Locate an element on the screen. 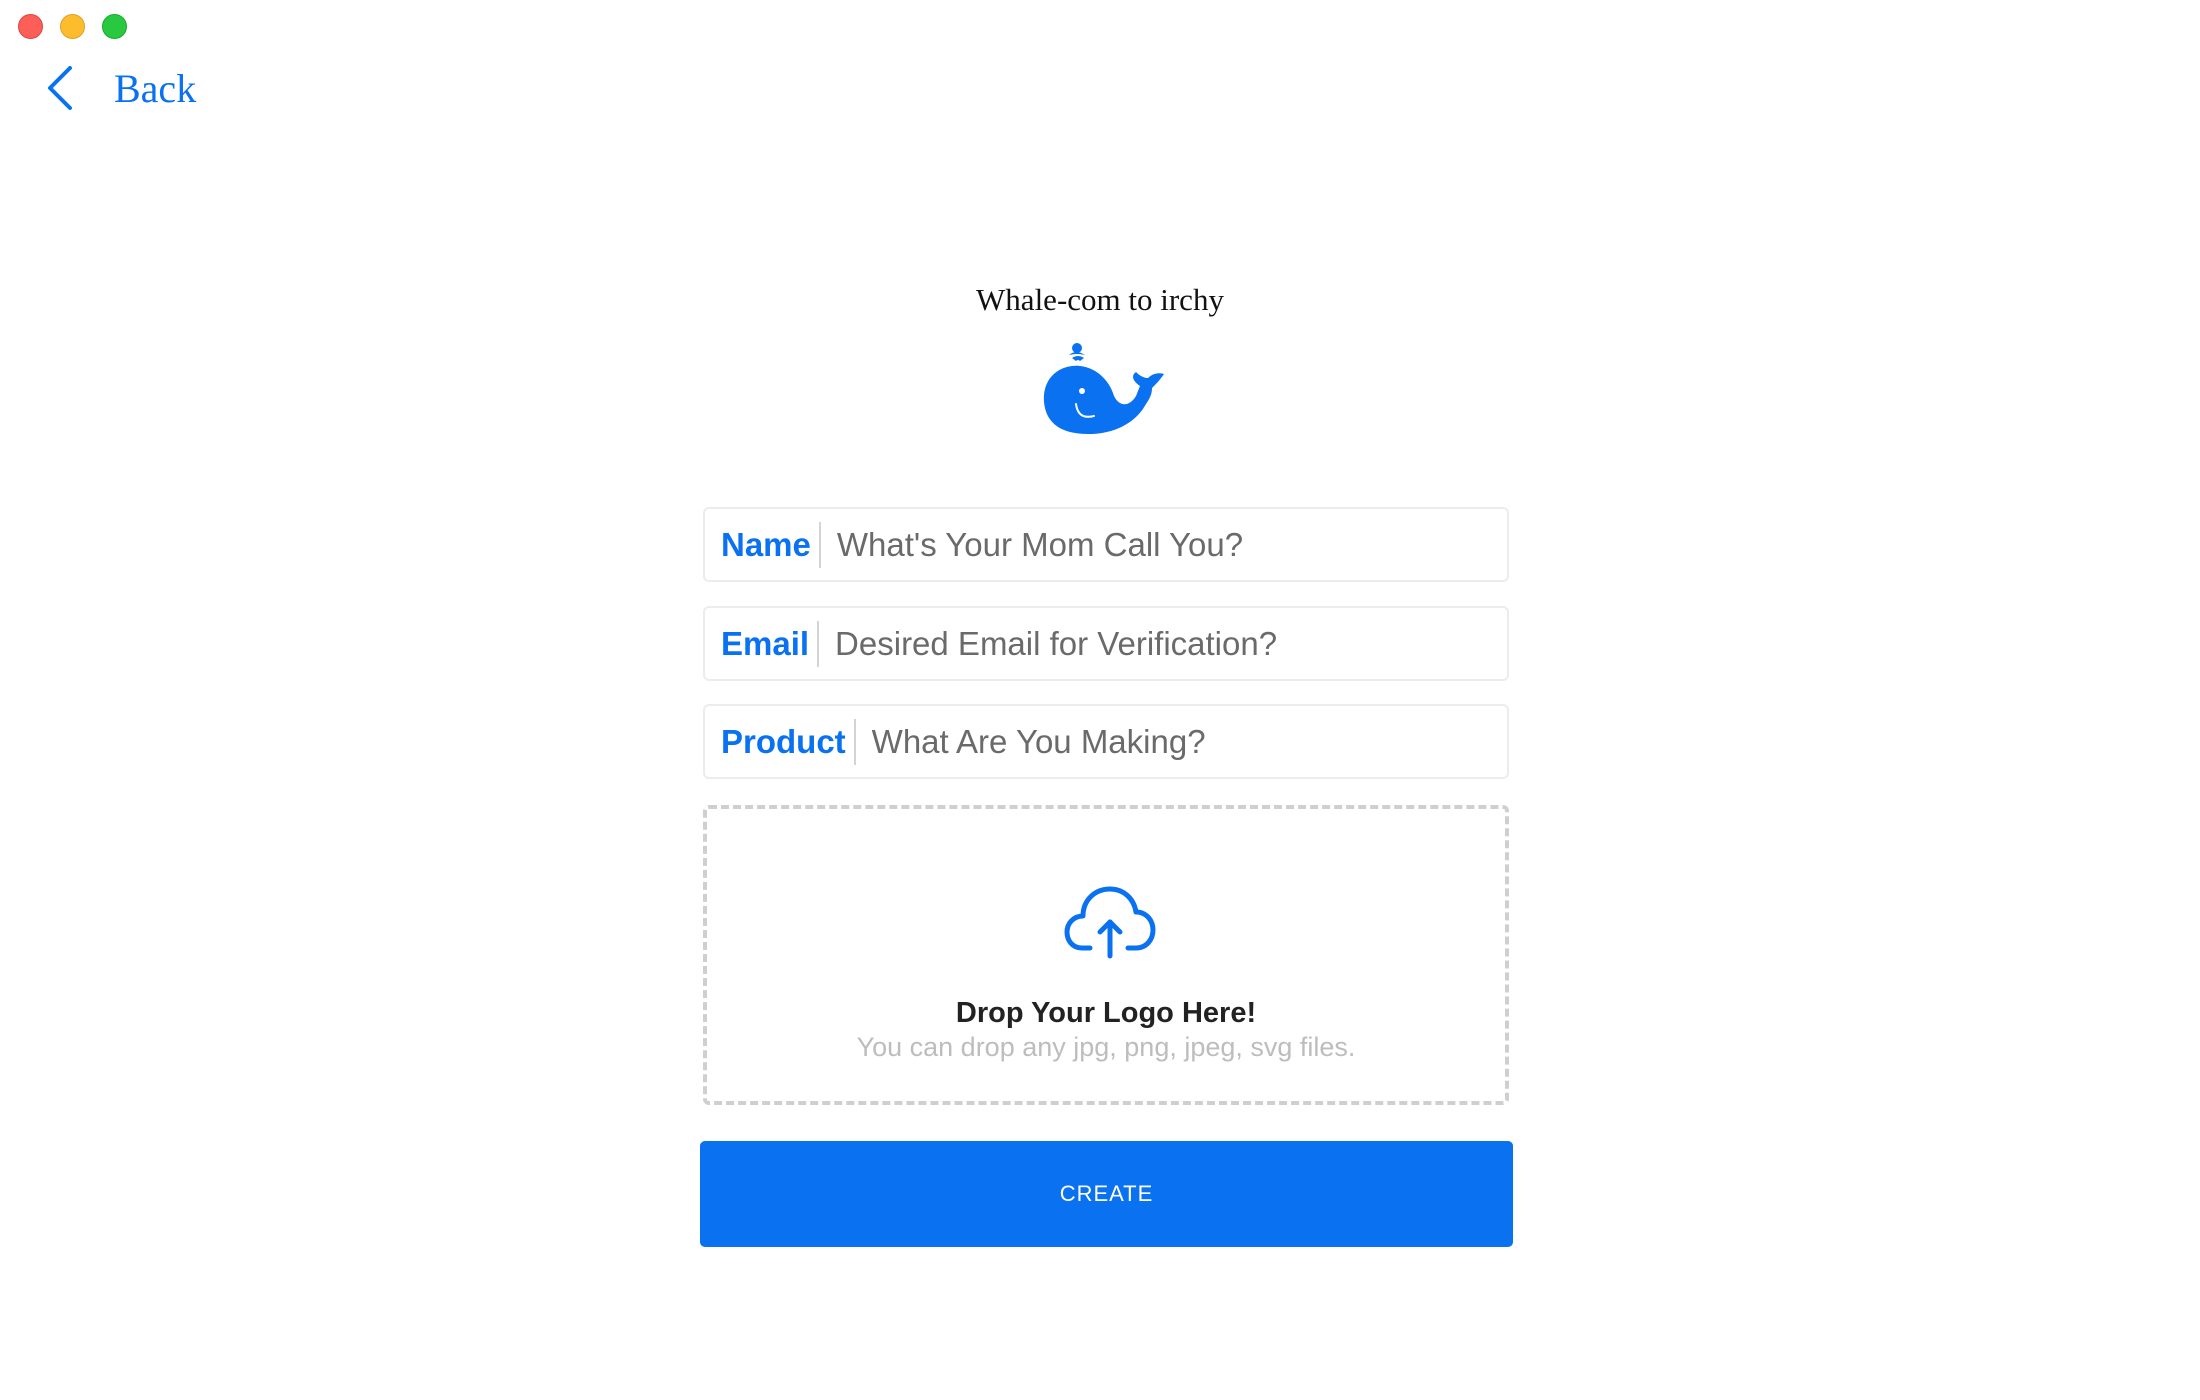 This screenshot has width=2200, height=1400. maximize-window-button is located at coordinates (114, 26).